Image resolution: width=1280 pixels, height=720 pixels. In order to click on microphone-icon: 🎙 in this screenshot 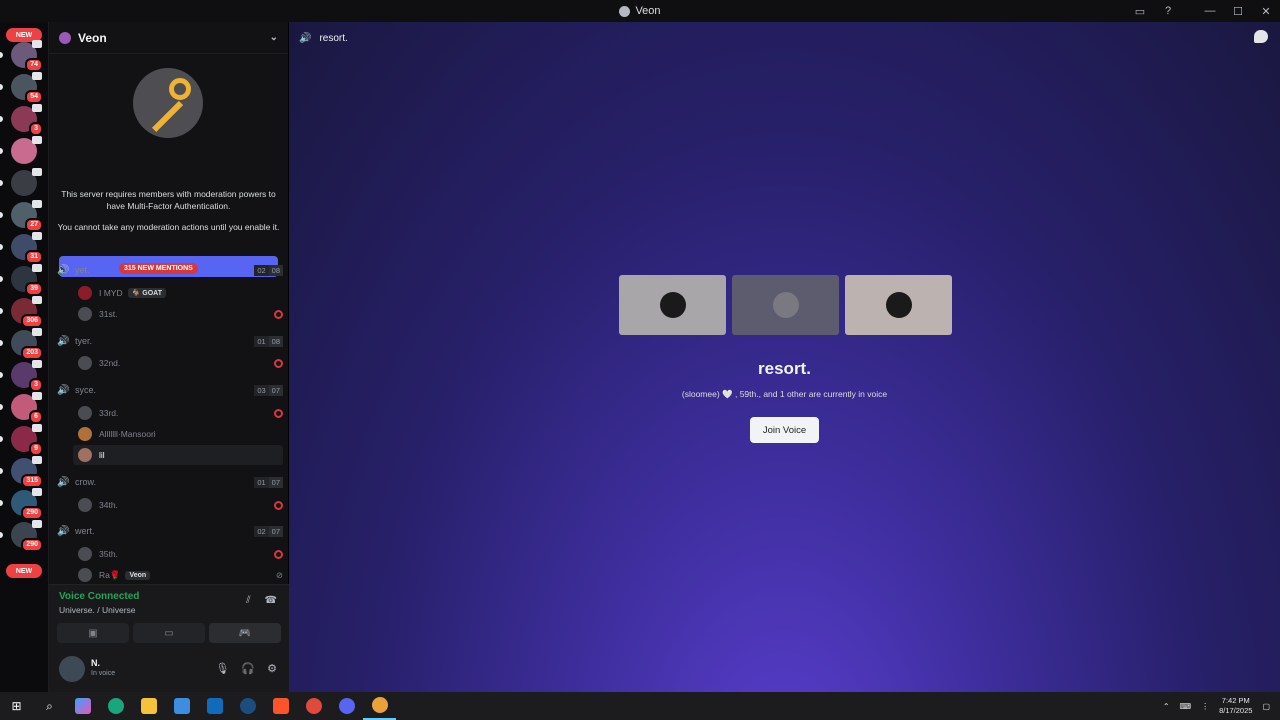, I will do `click(222, 668)`.